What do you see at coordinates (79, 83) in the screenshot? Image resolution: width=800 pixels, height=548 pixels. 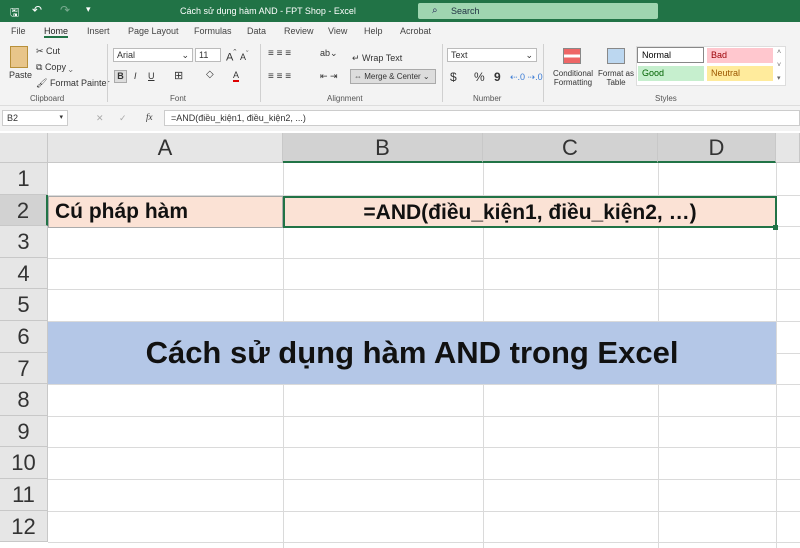 I see `format-painter-label: Format Painter` at bounding box center [79, 83].